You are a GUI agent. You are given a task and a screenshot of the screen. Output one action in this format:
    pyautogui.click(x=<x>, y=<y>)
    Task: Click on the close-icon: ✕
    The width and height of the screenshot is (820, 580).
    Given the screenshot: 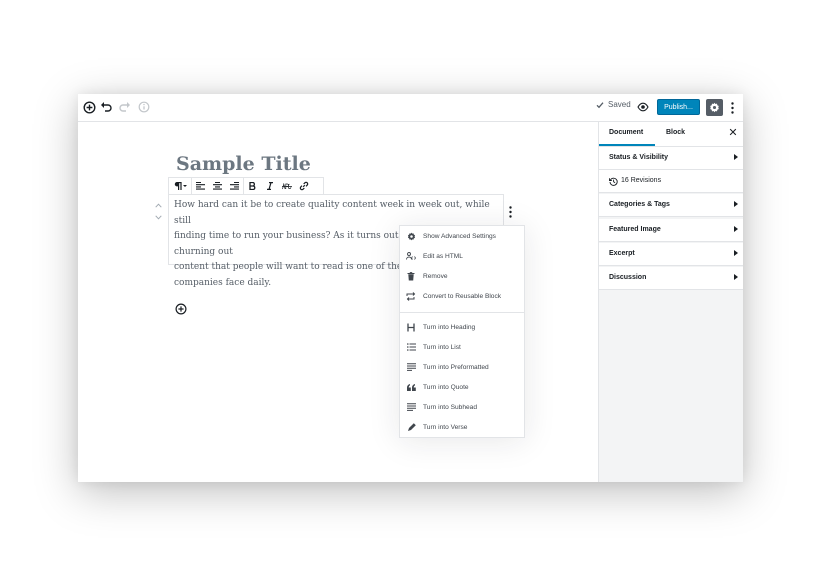 What is the action you would take?
    pyautogui.click(x=733, y=133)
    